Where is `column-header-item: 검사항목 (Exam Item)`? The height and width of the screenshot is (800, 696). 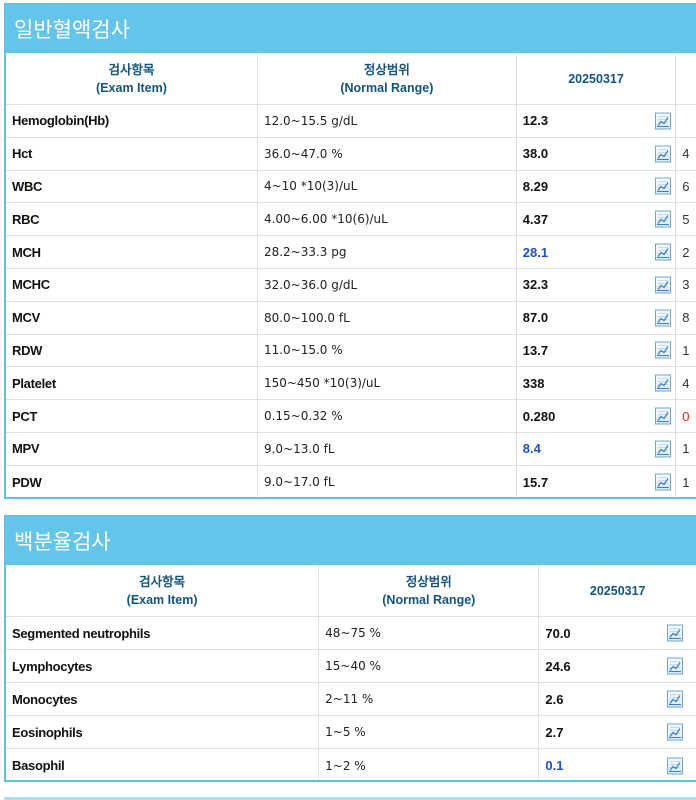
column-header-item: 검사항목 (Exam Item) is located at coordinates (163, 590).